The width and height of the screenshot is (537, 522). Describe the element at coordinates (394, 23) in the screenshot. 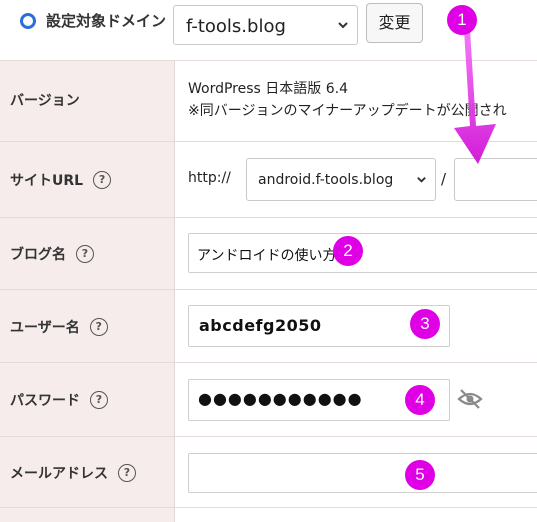

I see `change-button: 変更` at that location.